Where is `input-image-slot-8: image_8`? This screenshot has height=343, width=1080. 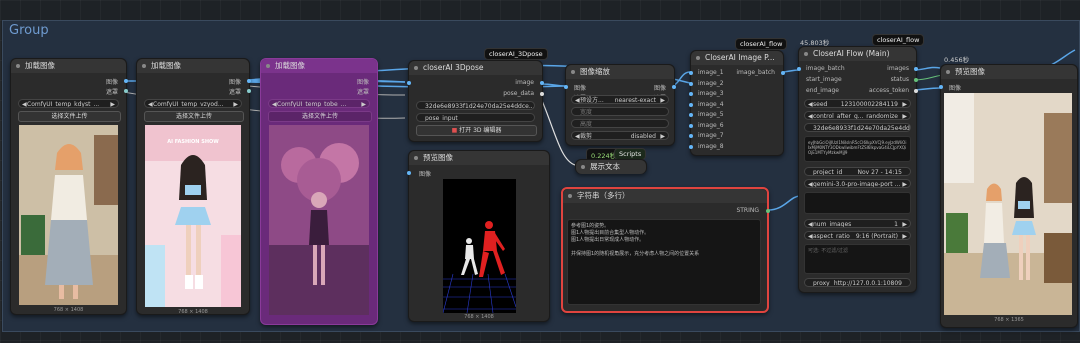 input-image-slot-8: image_8 is located at coordinates (711, 146).